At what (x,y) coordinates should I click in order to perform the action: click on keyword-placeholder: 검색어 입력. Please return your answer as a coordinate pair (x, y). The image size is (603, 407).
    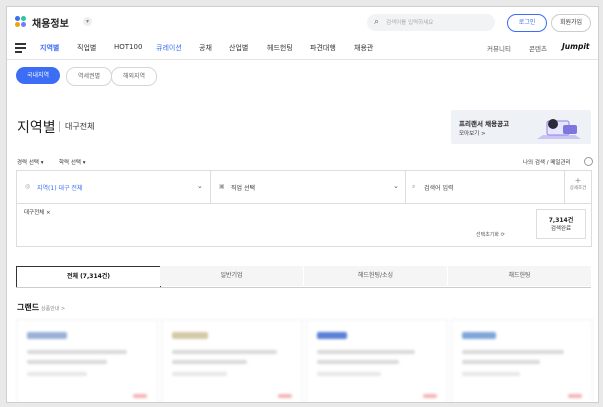
    Looking at the image, I should click on (439, 188).